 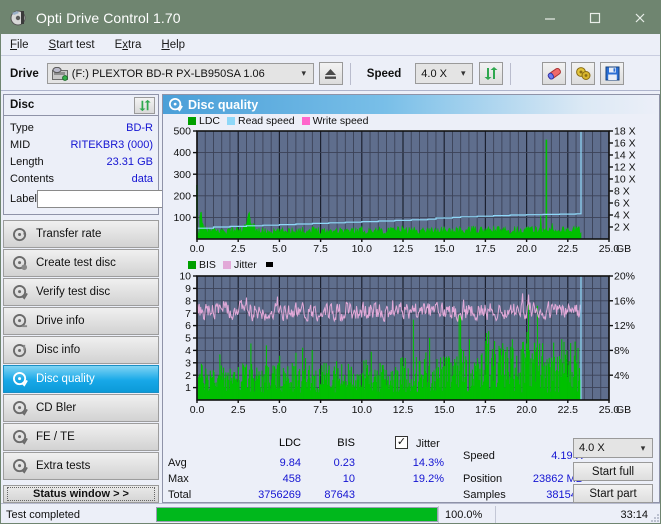 What do you see at coordinates (210, 120) in the screenshot?
I see `legend-label: LDC` at bounding box center [210, 120].